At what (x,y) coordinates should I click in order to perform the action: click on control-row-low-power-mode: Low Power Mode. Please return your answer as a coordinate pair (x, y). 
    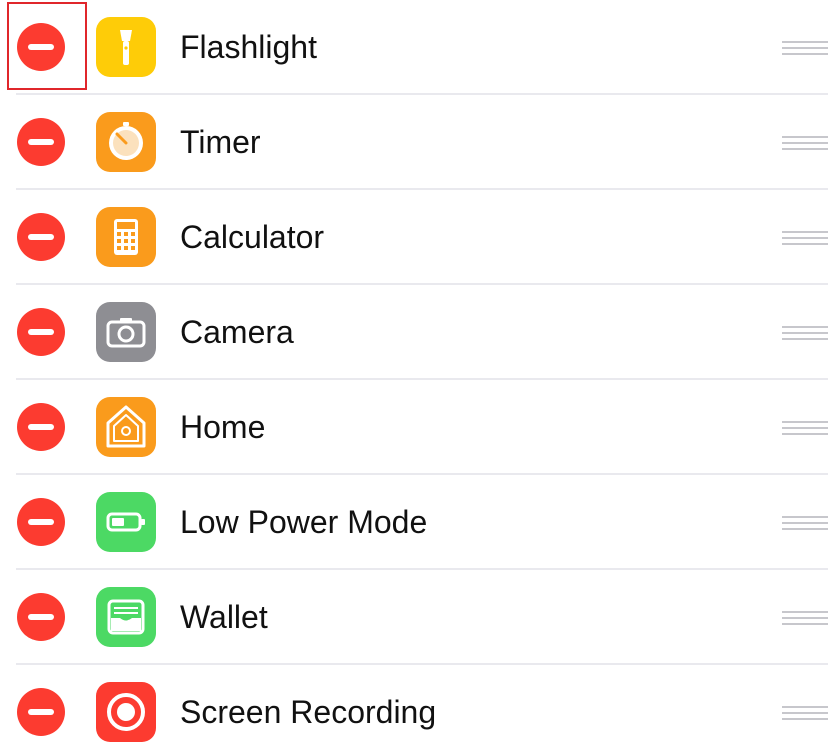
    Looking at the image, I should click on (414, 522).